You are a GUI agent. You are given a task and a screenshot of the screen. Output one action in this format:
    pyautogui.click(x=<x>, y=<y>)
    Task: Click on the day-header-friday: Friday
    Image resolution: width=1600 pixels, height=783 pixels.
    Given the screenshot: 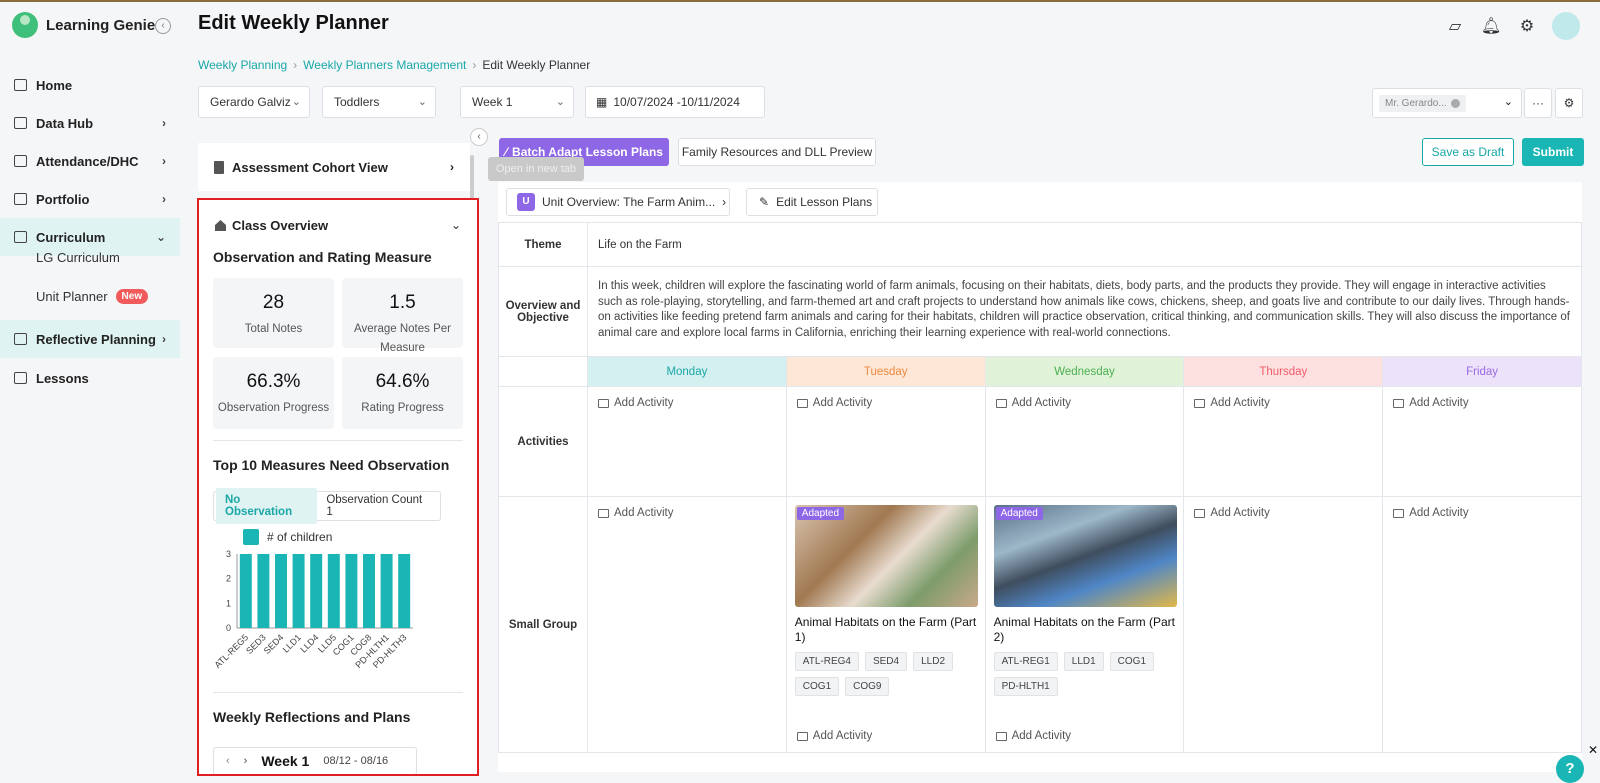 What is the action you would take?
    pyautogui.click(x=1482, y=371)
    